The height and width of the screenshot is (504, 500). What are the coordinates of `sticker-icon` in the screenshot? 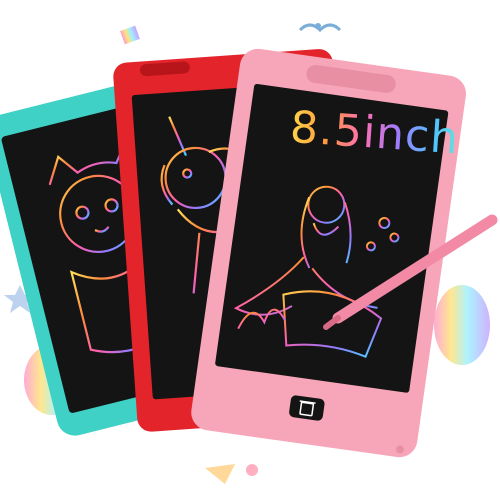 It's located at (220, 474).